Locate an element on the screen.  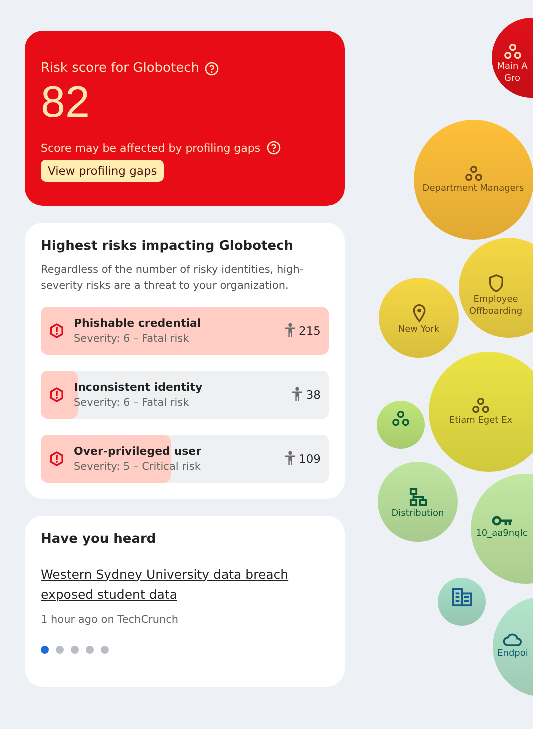
risk-row: Over-privileged user Severity: 5 – Critical risk 109 is located at coordinates (185, 458).